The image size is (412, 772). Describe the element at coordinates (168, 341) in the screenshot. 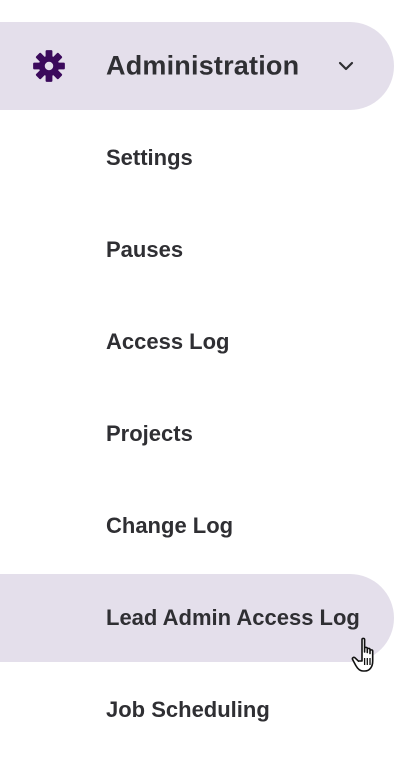

I see `nav-item-label: Access Log` at that location.